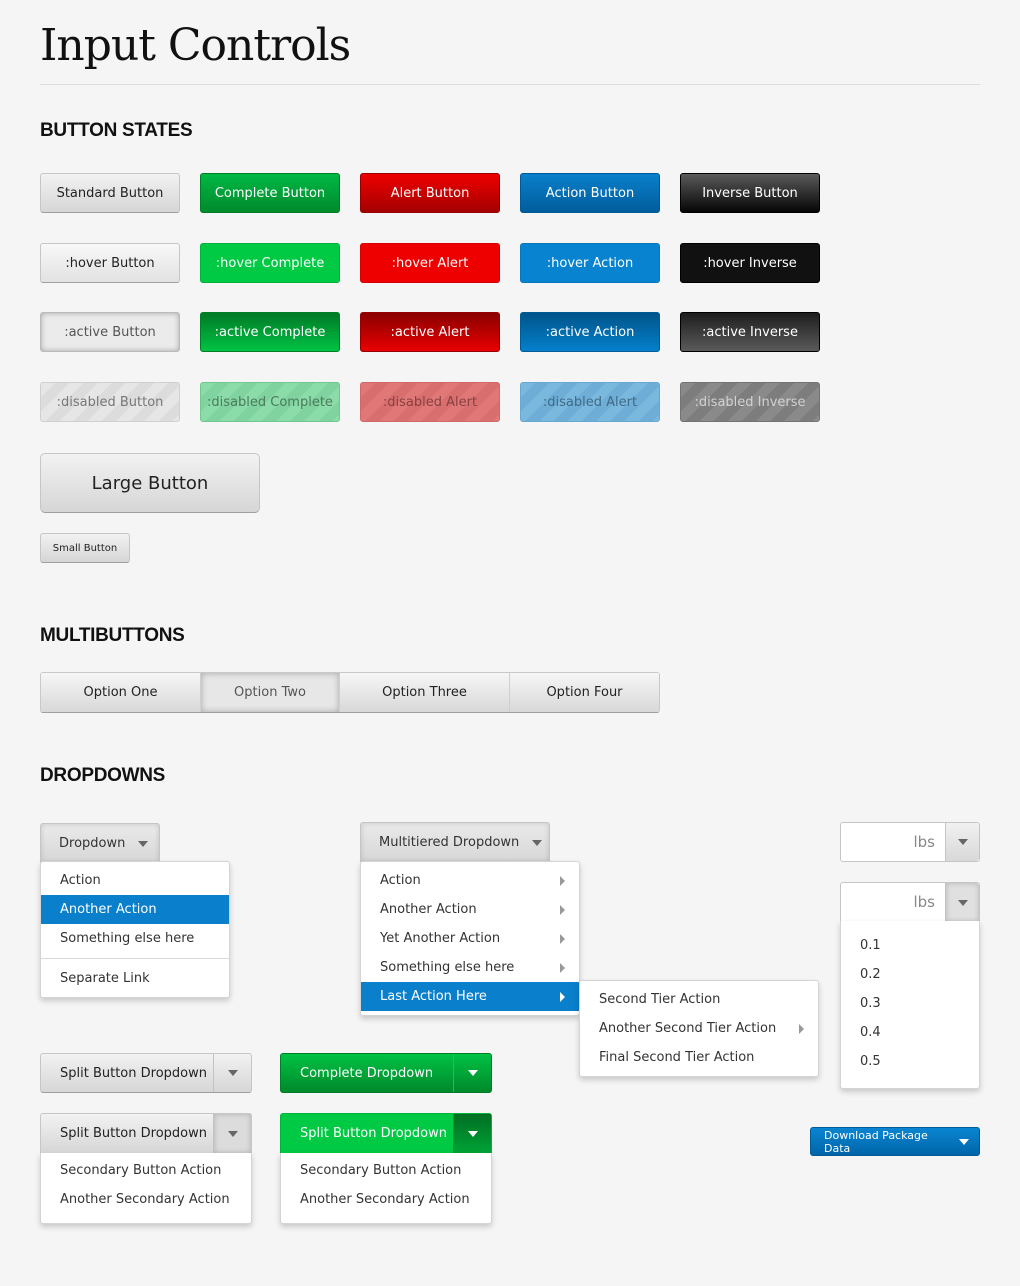 The image size is (1020, 1286). What do you see at coordinates (910, 1061) in the screenshot?
I see `unit-option: 0.5` at bounding box center [910, 1061].